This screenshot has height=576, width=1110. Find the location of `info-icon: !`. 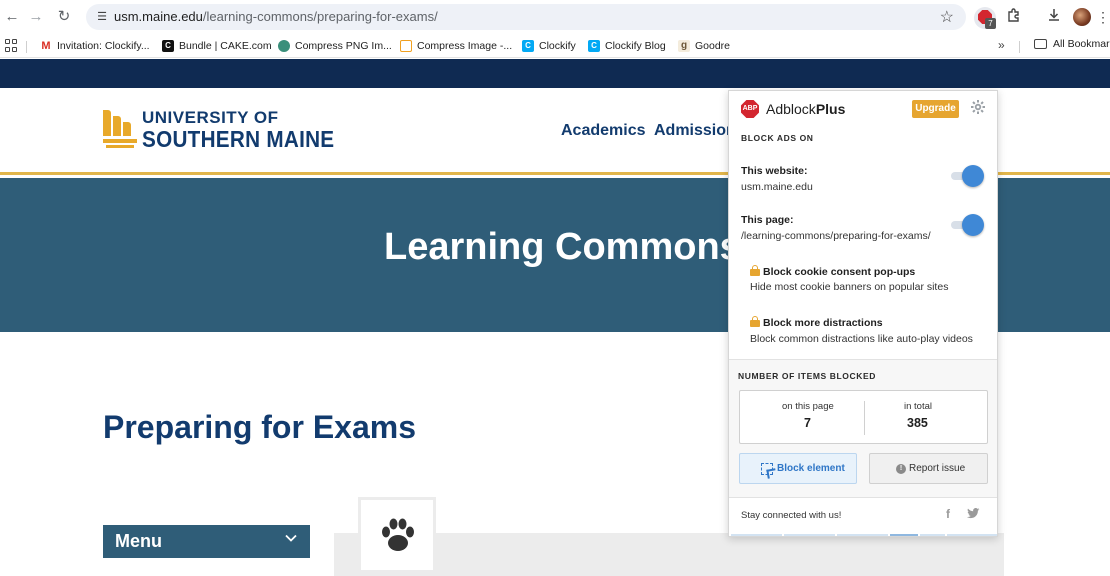

info-icon: ! is located at coordinates (901, 469).